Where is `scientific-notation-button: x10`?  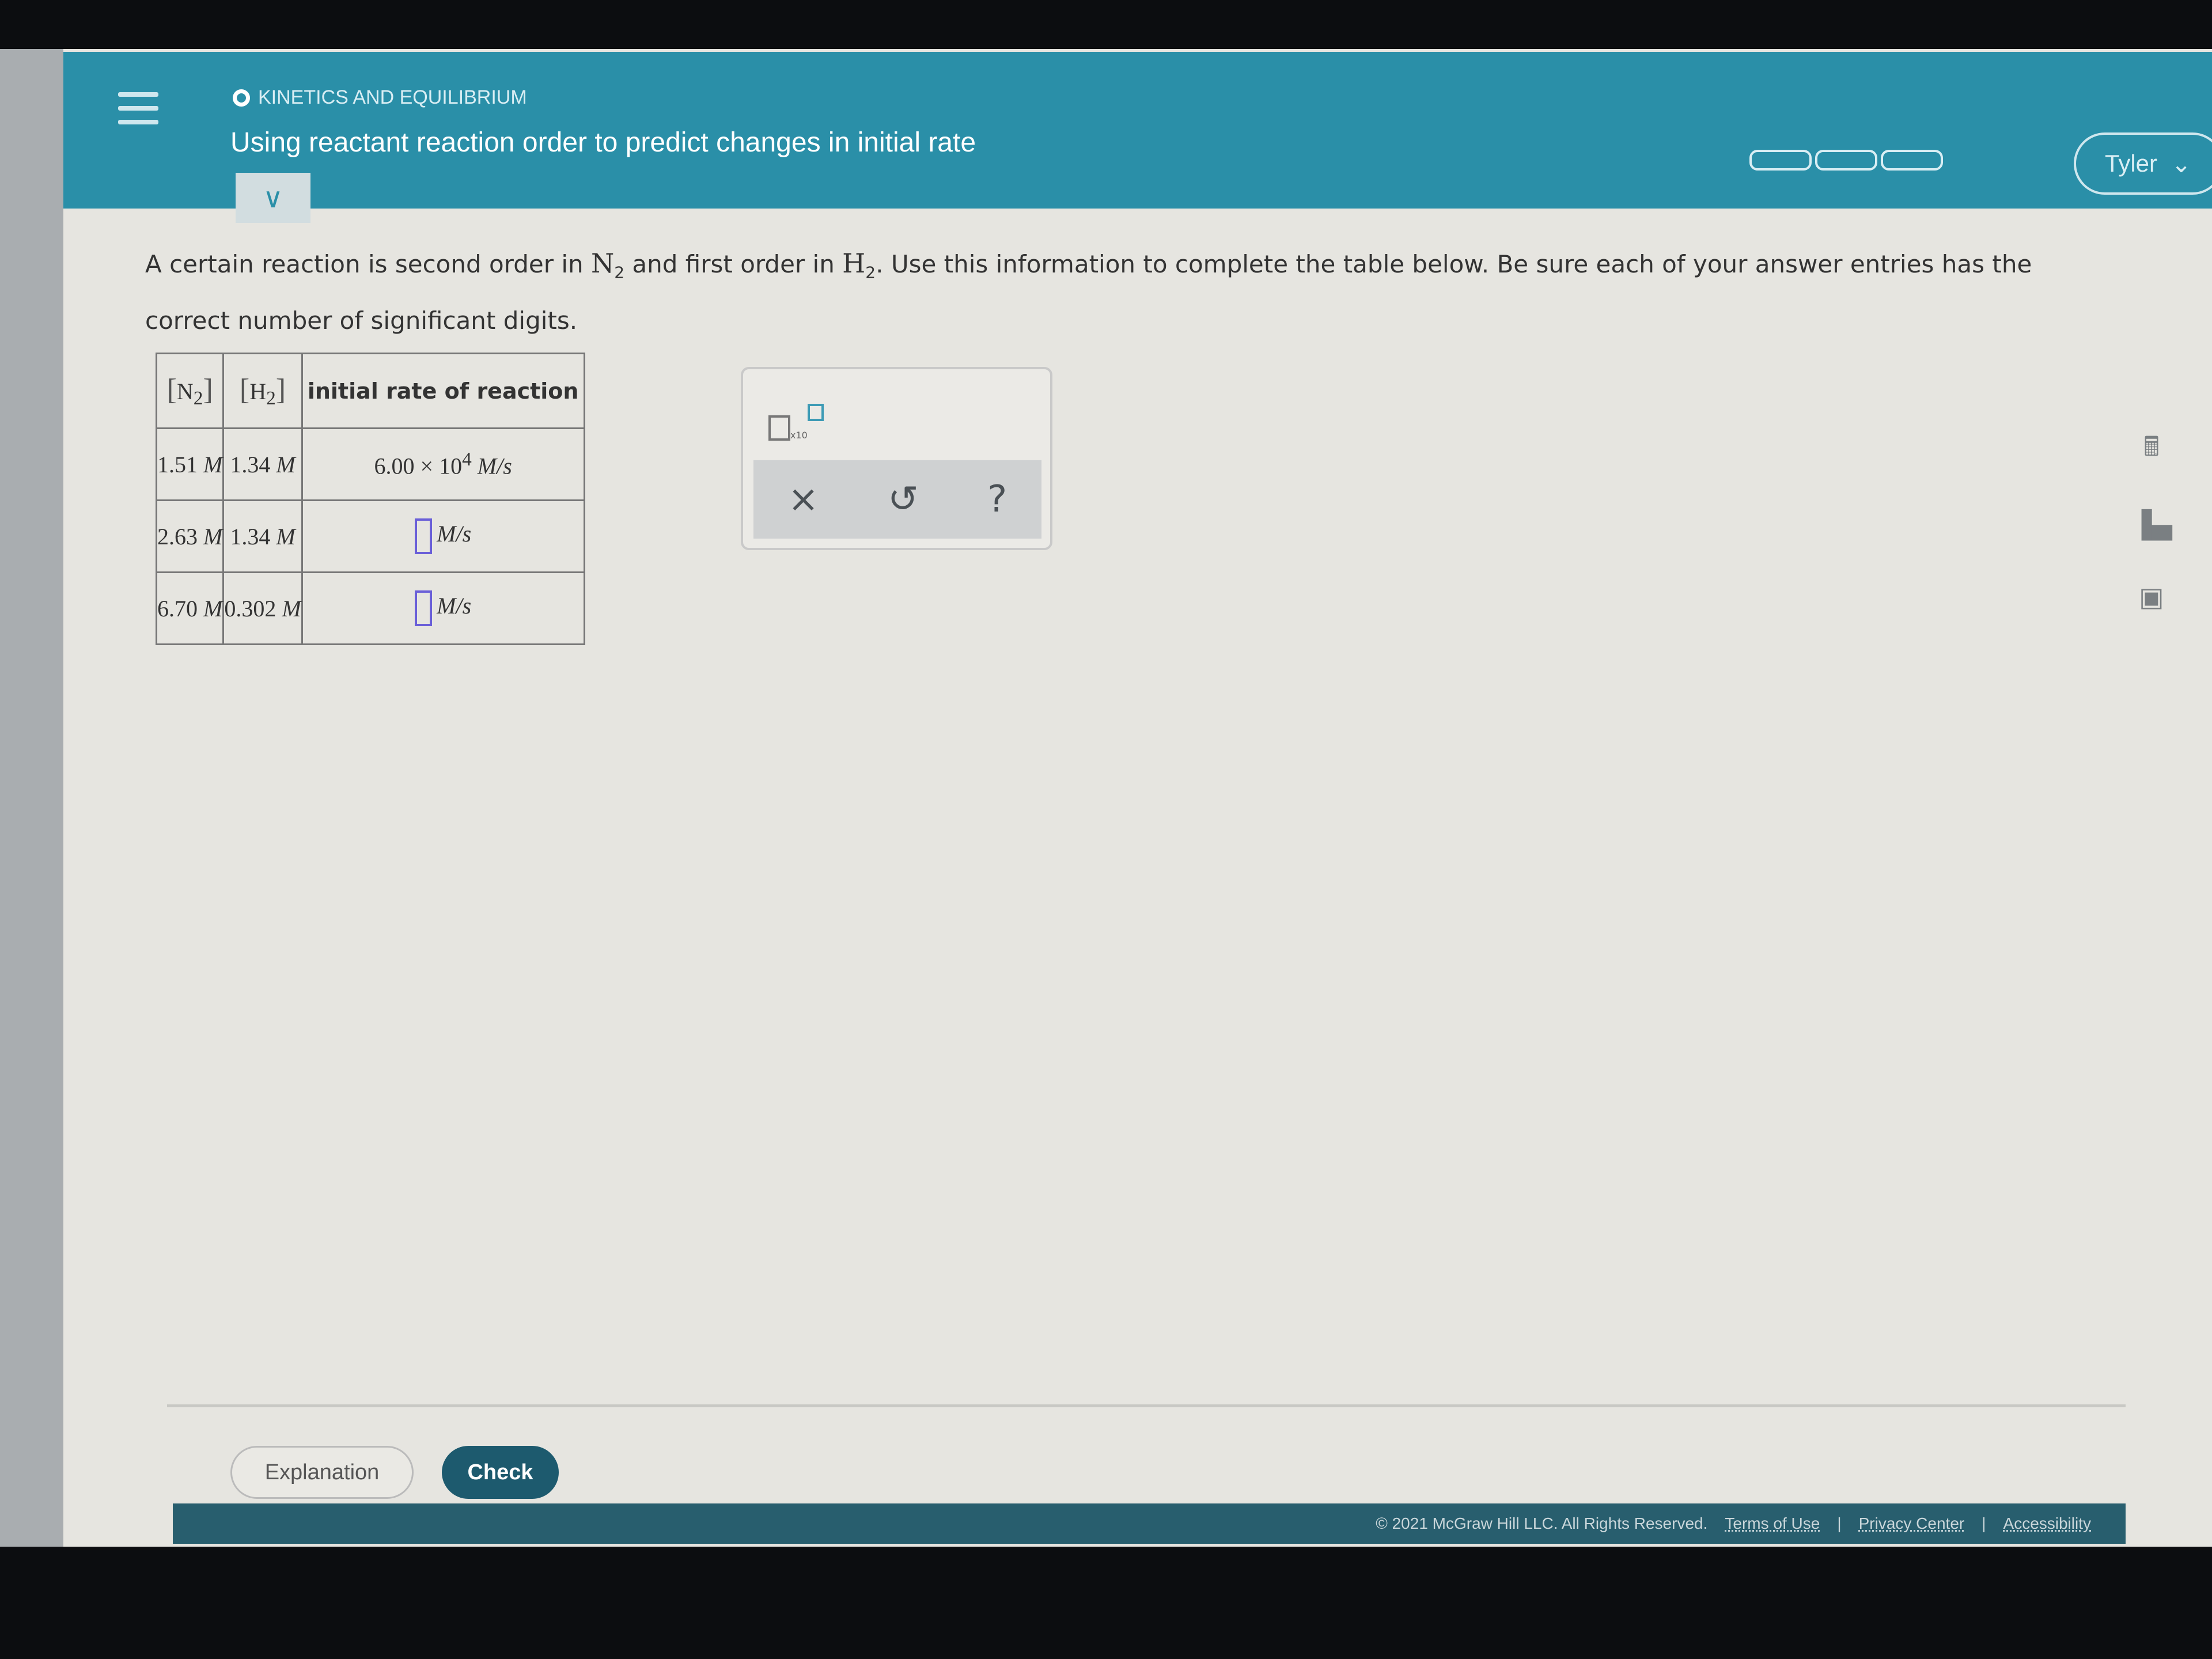
scientific-notation-button: x10 is located at coordinates (796, 422).